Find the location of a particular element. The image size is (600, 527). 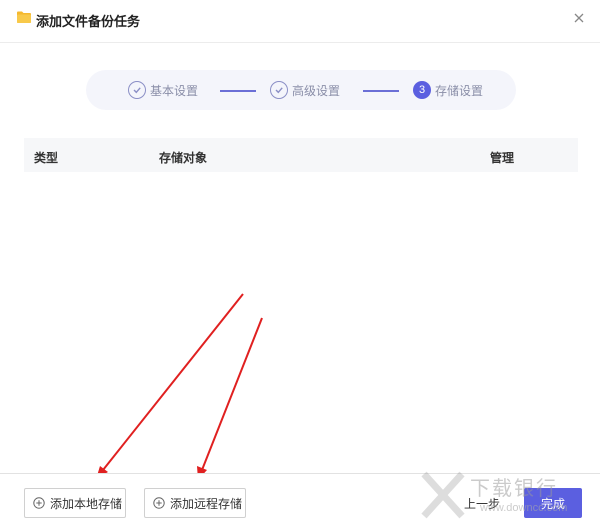

add-remote-label: 添加远程存储 is located at coordinates (206, 503).